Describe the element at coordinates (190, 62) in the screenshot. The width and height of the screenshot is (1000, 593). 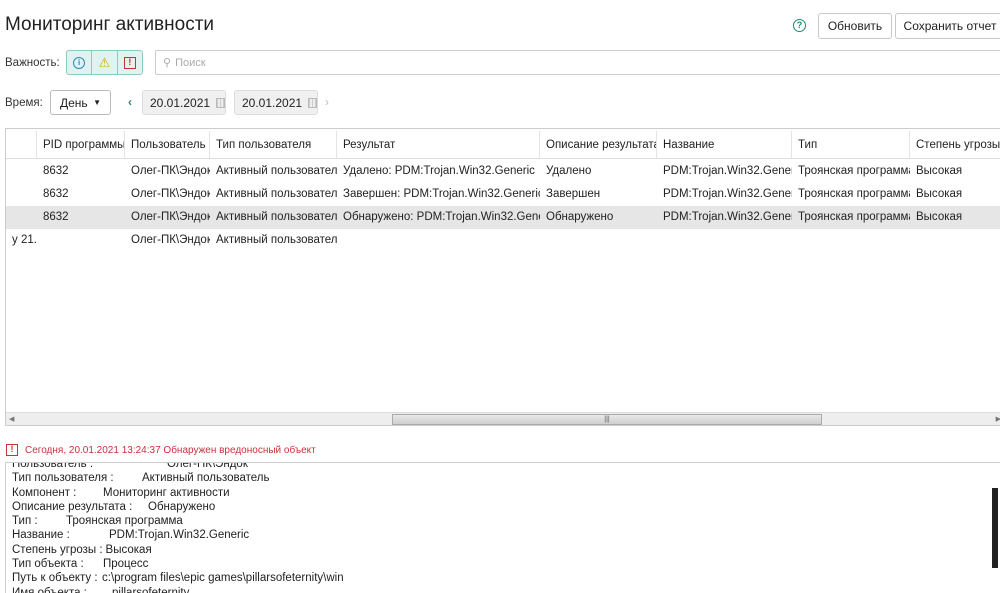
I see `search-placeholder: Поиск` at that location.